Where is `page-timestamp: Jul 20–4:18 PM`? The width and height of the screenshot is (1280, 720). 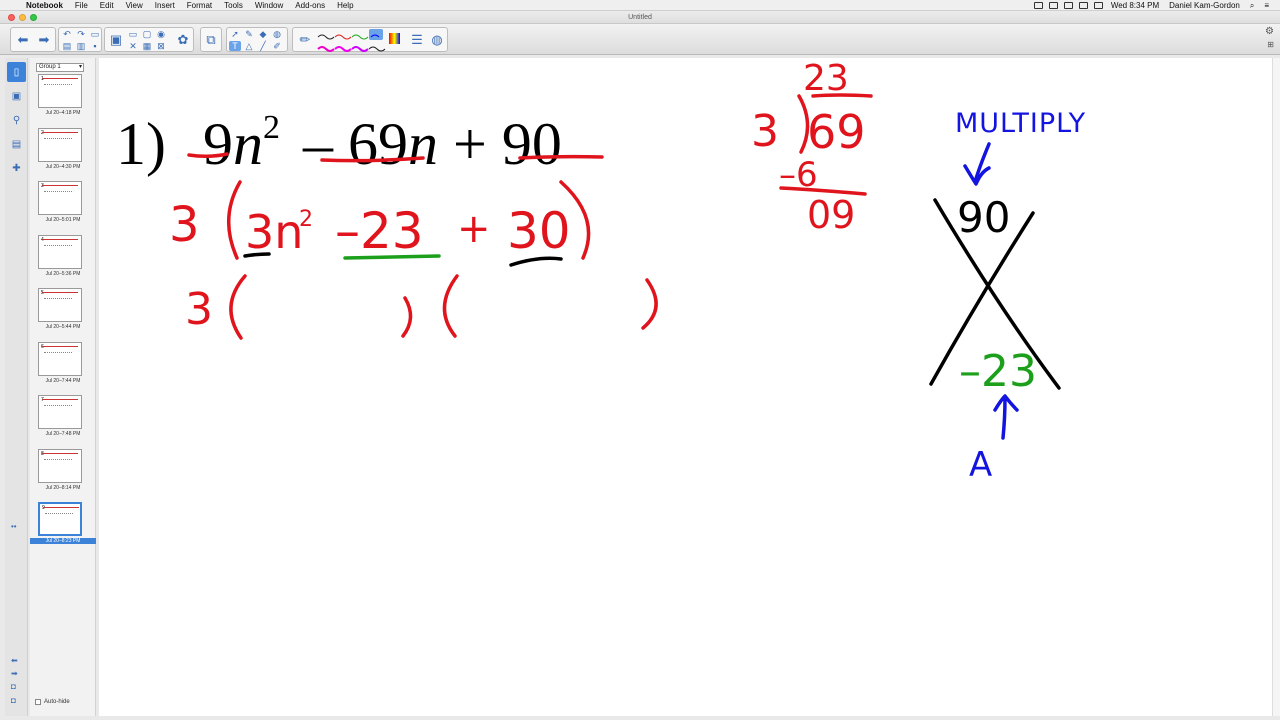 page-timestamp: Jul 20–4:18 PM is located at coordinates (63, 113).